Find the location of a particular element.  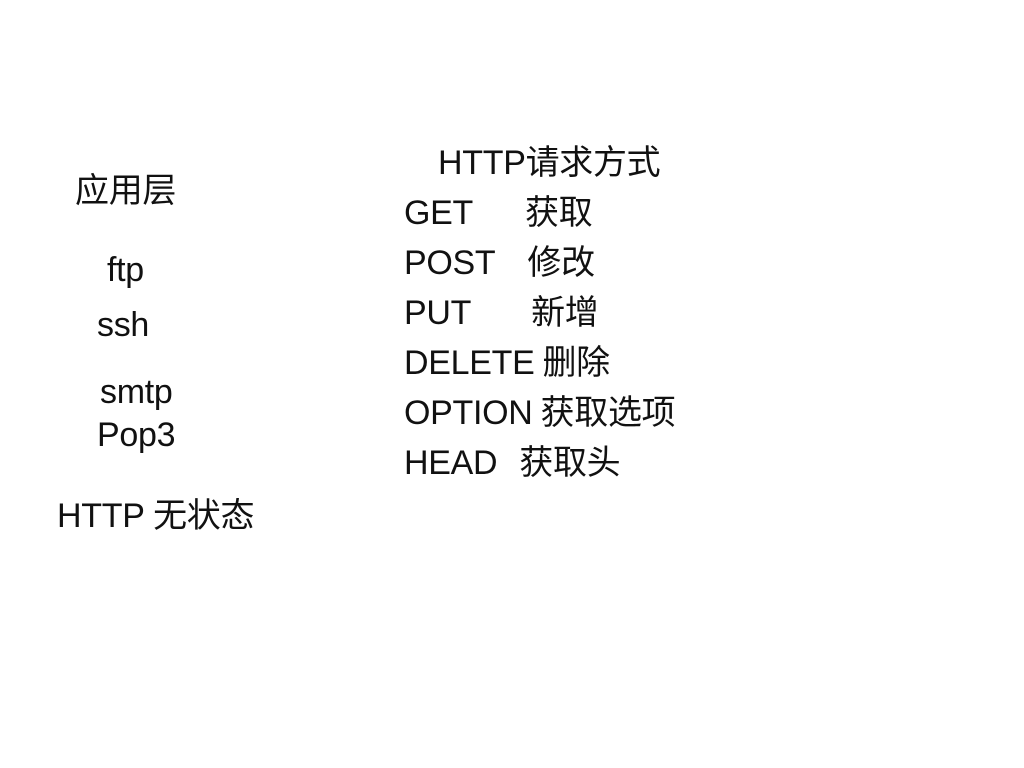

protocol-ftp: ftp is located at coordinates (125, 270).